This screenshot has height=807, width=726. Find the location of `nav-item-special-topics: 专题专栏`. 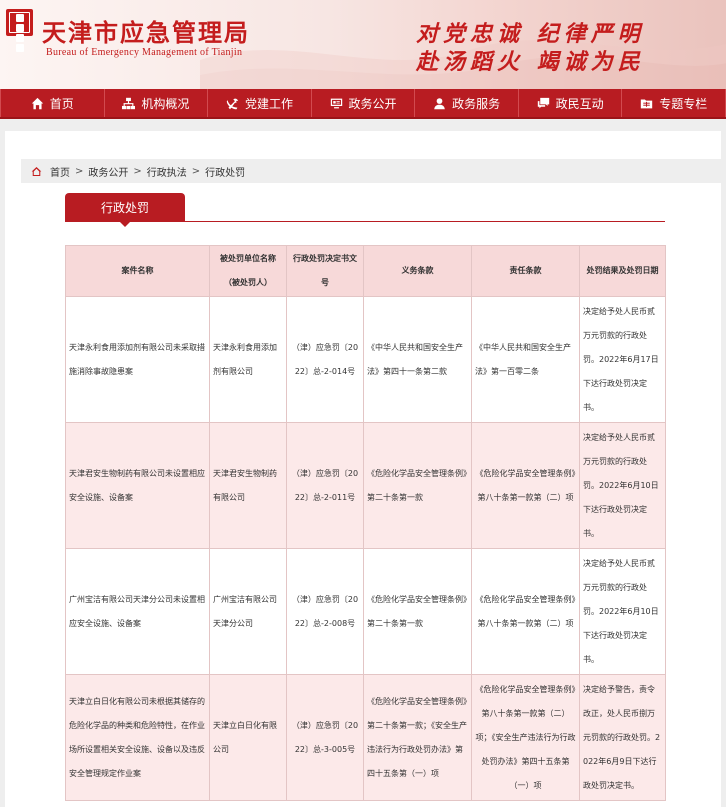

nav-item-special-topics: 专题专栏 is located at coordinates (674, 103).